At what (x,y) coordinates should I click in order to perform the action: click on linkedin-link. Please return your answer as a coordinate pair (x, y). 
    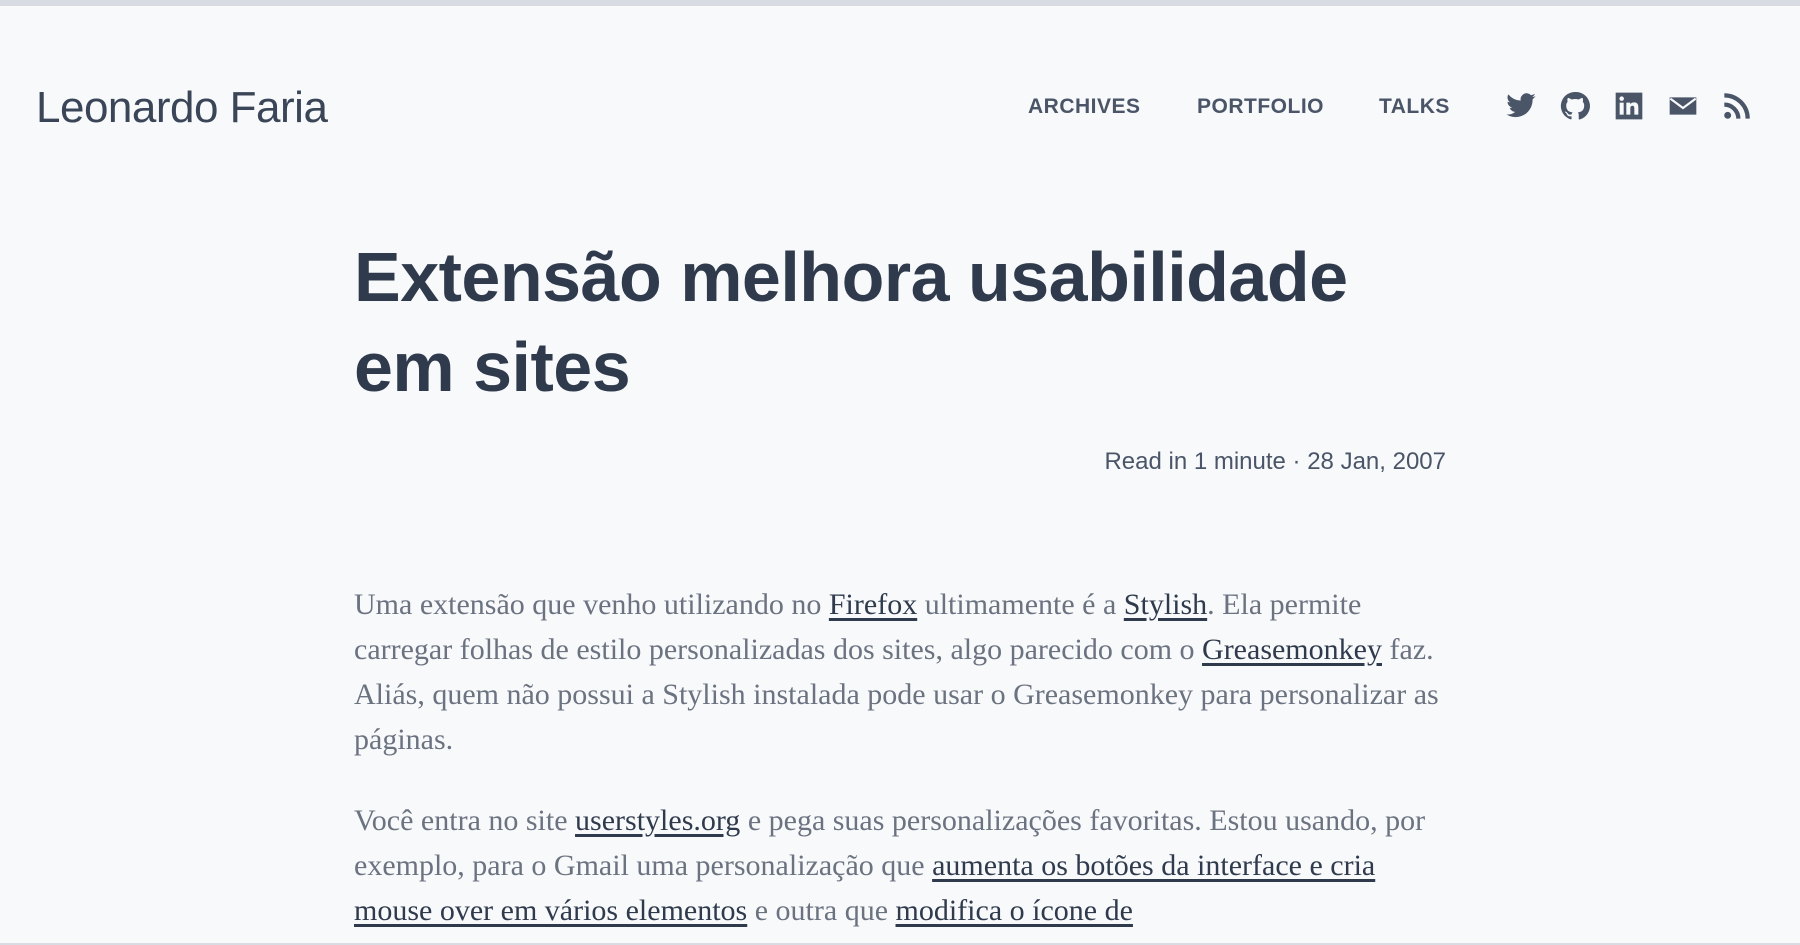
    Looking at the image, I should click on (1629, 106).